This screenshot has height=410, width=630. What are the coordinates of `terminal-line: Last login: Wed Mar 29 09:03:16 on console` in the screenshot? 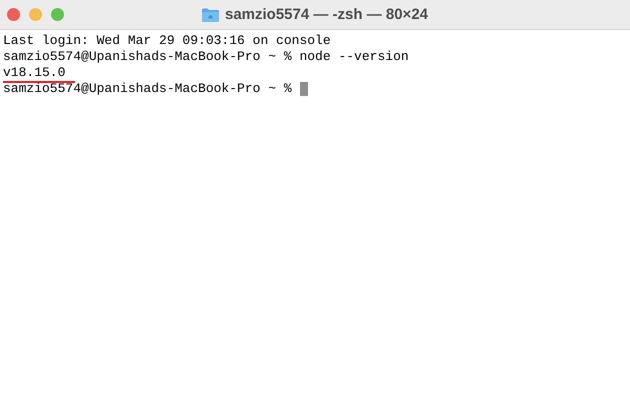 It's located at (167, 41).